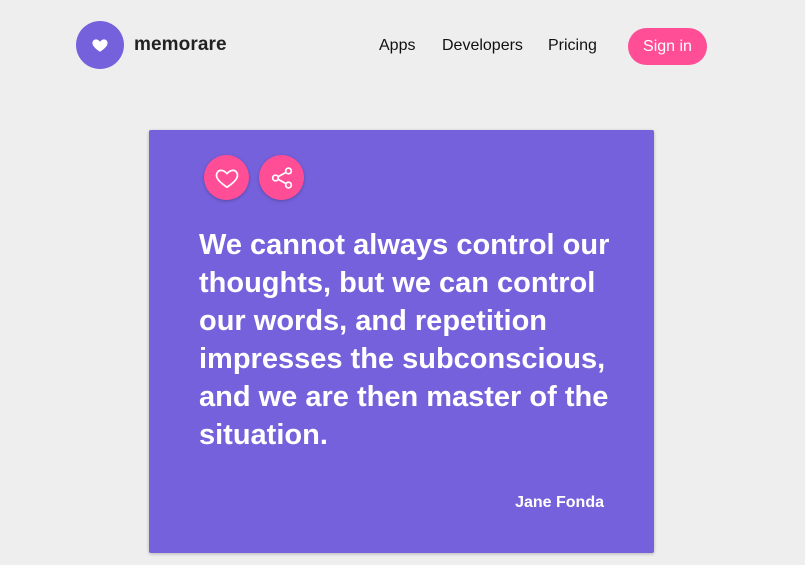 Image resolution: width=805 pixels, height=565 pixels. What do you see at coordinates (482, 46) in the screenshot?
I see `nav-link-developers: Developers` at bounding box center [482, 46].